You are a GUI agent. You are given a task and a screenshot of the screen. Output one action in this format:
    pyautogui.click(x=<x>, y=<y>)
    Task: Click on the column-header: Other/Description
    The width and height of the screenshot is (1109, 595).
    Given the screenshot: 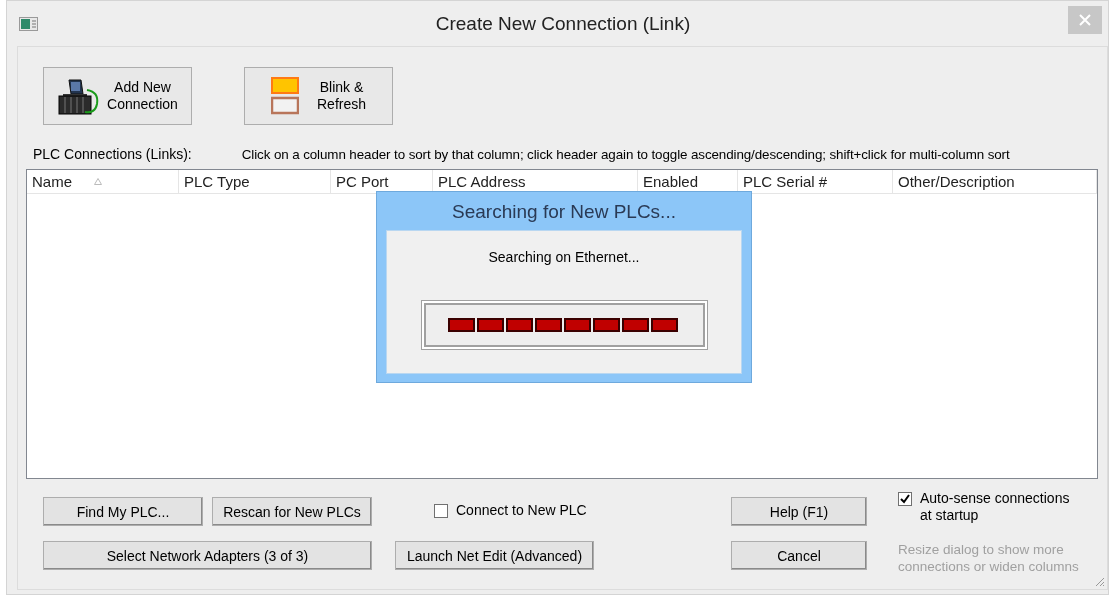 What is the action you would take?
    pyautogui.click(x=995, y=181)
    